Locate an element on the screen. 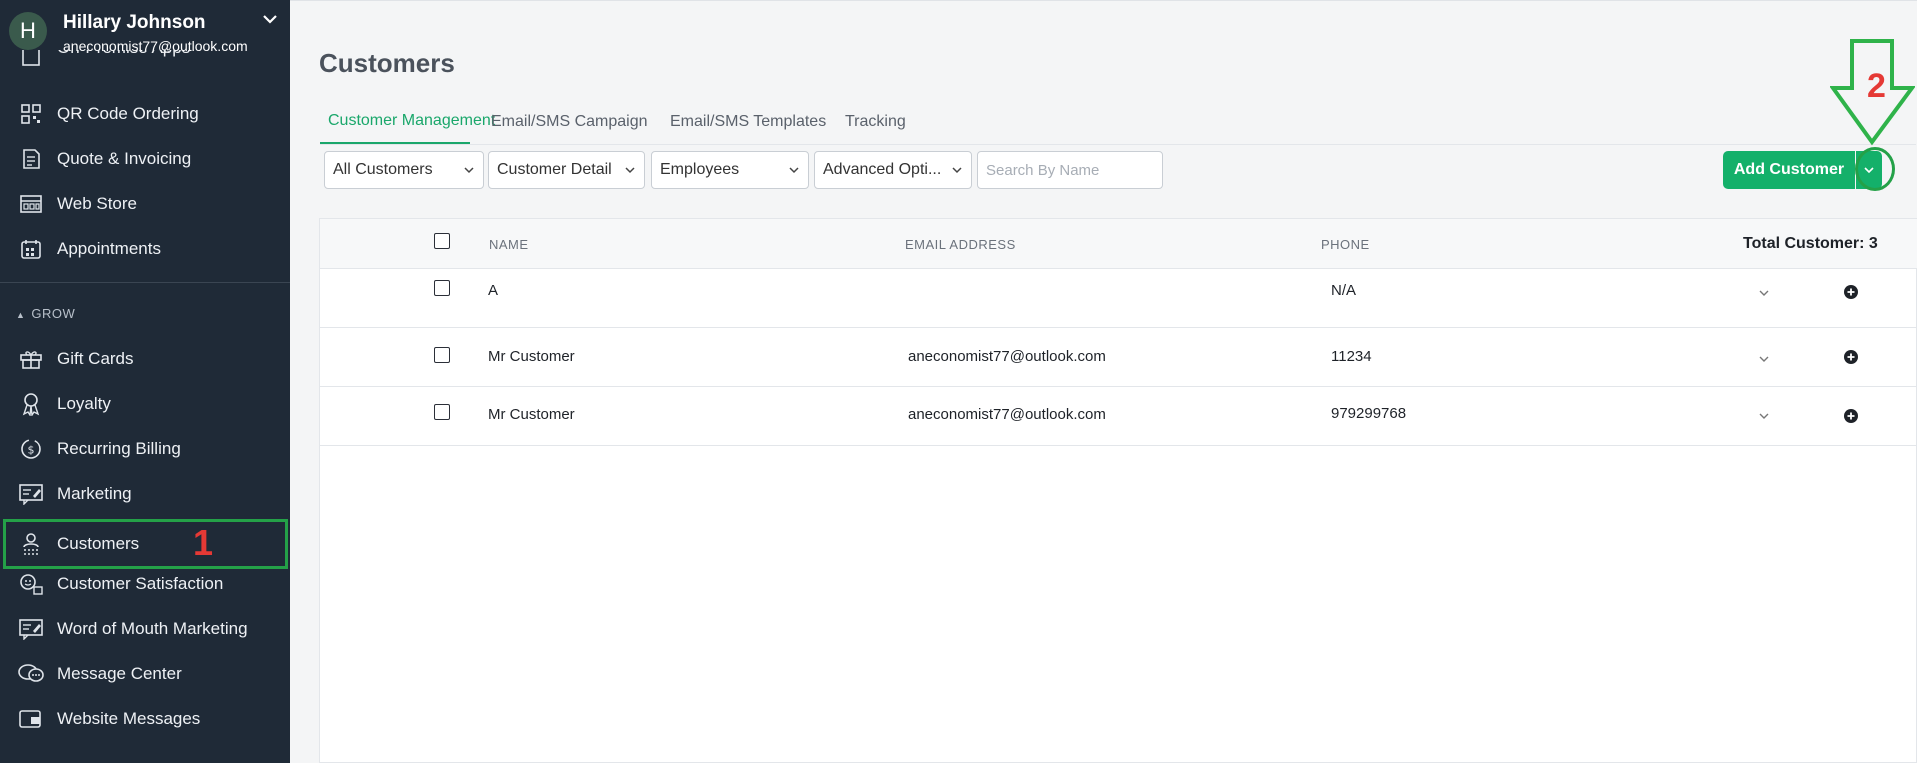 The height and width of the screenshot is (763, 1917). customer-detail-select: Customer Detail is located at coordinates (566, 170).